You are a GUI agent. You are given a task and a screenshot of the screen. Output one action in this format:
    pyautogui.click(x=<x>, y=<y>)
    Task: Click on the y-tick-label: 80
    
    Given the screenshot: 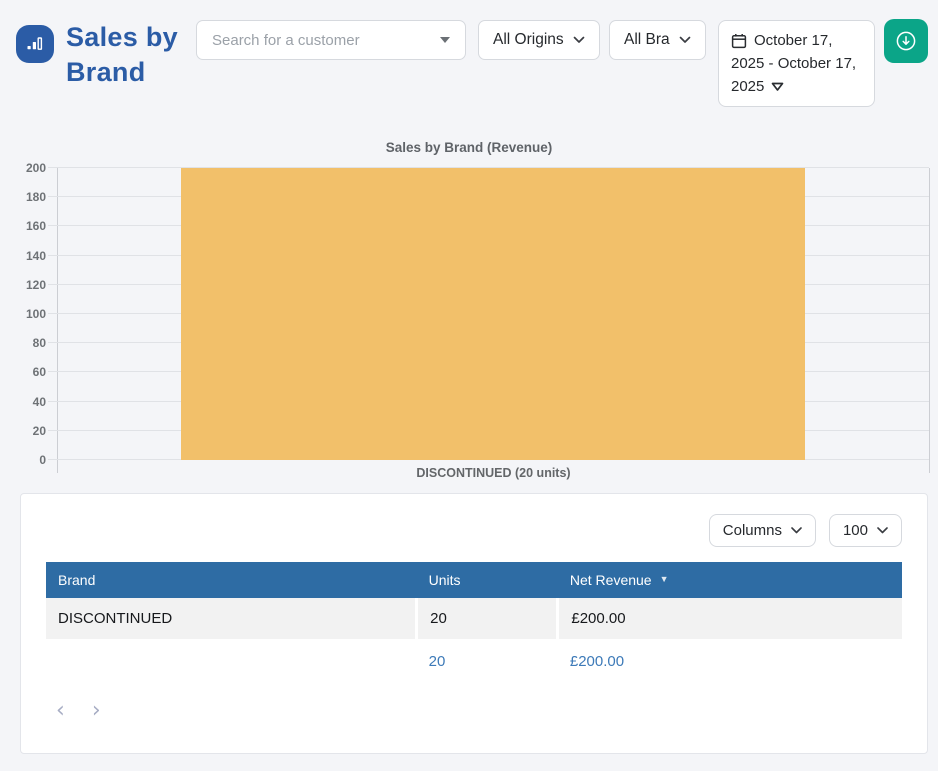 What is the action you would take?
    pyautogui.click(x=39, y=343)
    